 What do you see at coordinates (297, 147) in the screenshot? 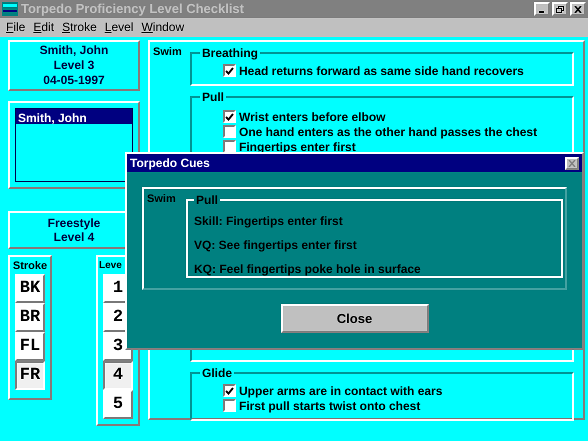
I see `checklist-item: Fingertips enter first` at bounding box center [297, 147].